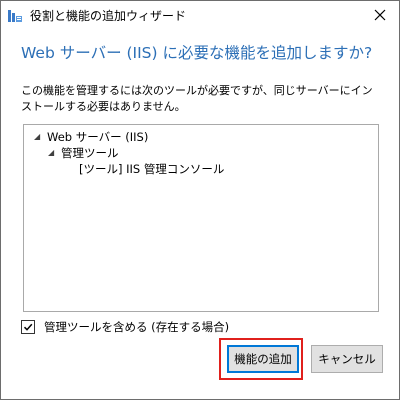 The height and width of the screenshot is (400, 400). Describe the element at coordinates (200, 16) in the screenshot. I see `title-bar: 役割と機能の追加ウィザード` at that location.